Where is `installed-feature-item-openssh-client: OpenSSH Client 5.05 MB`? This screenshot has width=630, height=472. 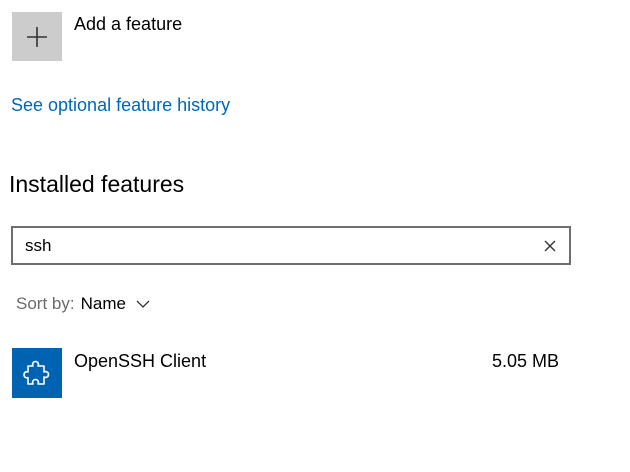 installed-feature-item-openssh-client: OpenSSH Client 5.05 MB is located at coordinates (292, 373).